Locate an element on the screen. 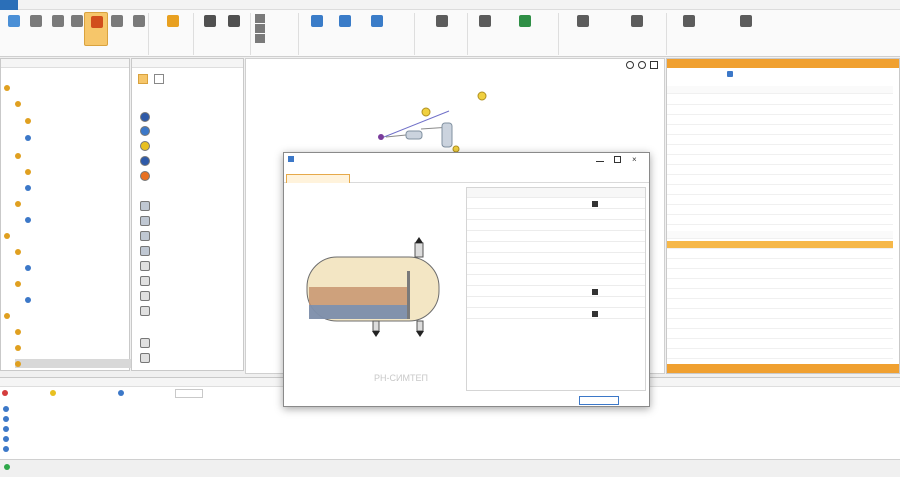  scheme-node-source is located at coordinates (381, 137).